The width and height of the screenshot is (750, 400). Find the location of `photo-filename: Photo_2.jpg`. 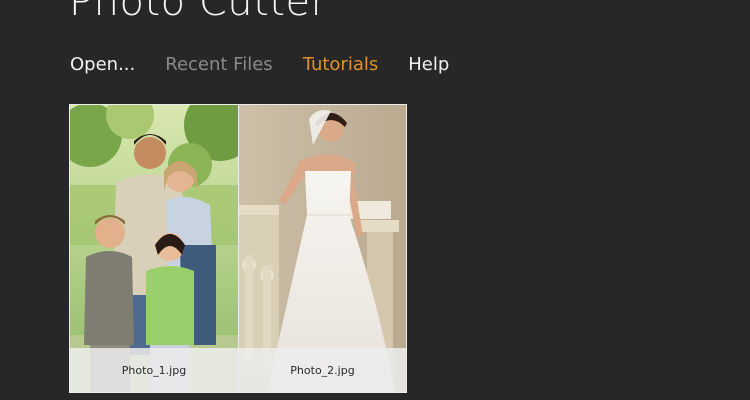

photo-filename: Photo_2.jpg is located at coordinates (322, 370).